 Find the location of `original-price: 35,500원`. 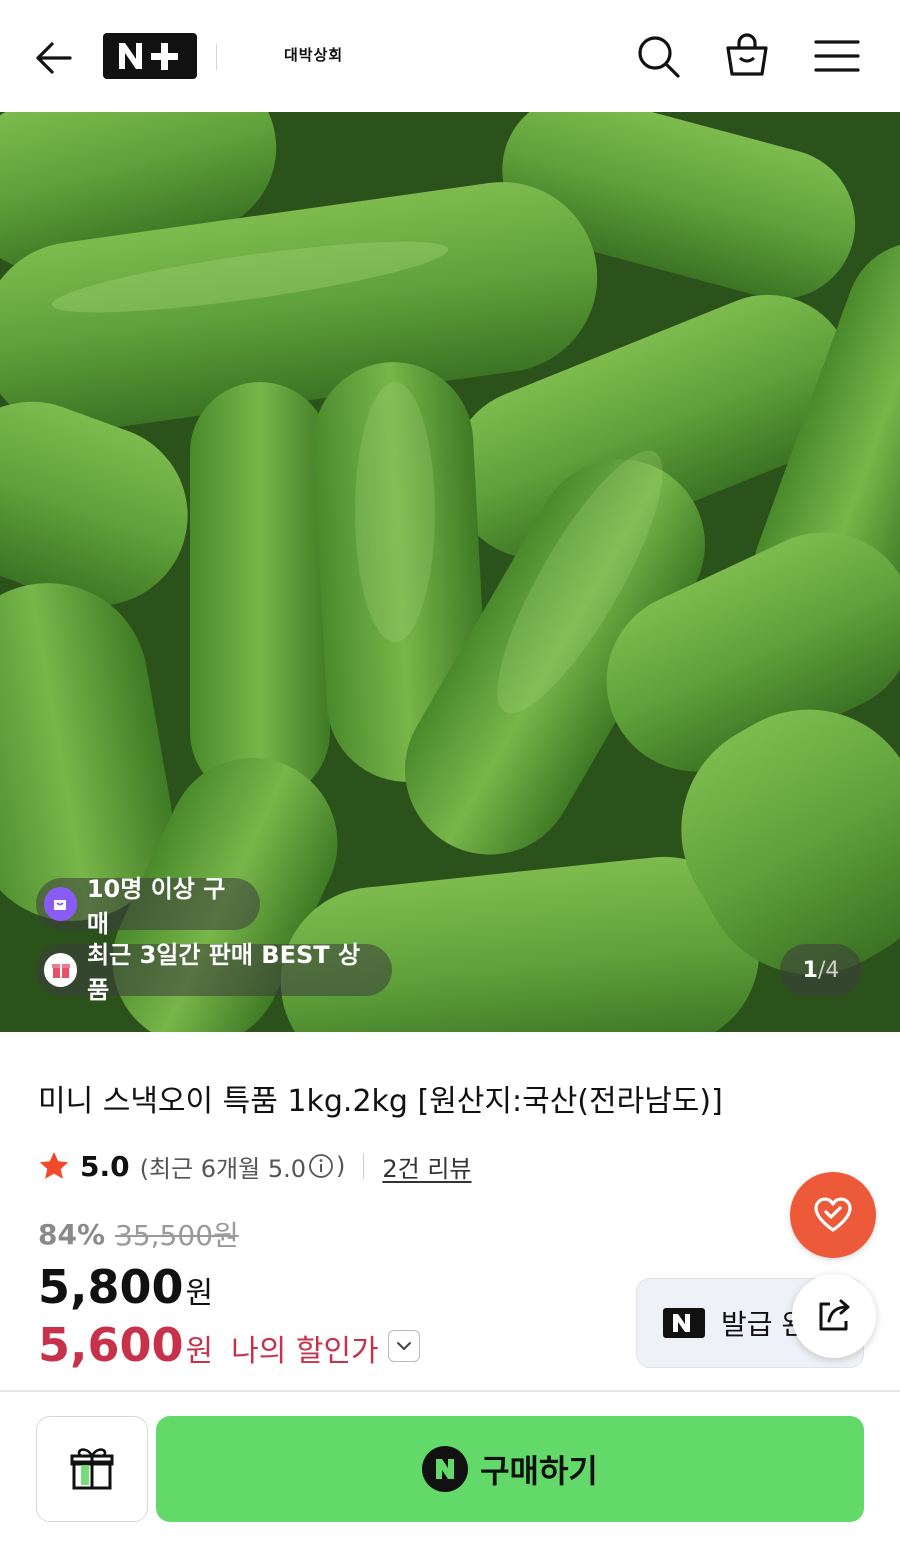

original-price: 35,500원 is located at coordinates (177, 1235).